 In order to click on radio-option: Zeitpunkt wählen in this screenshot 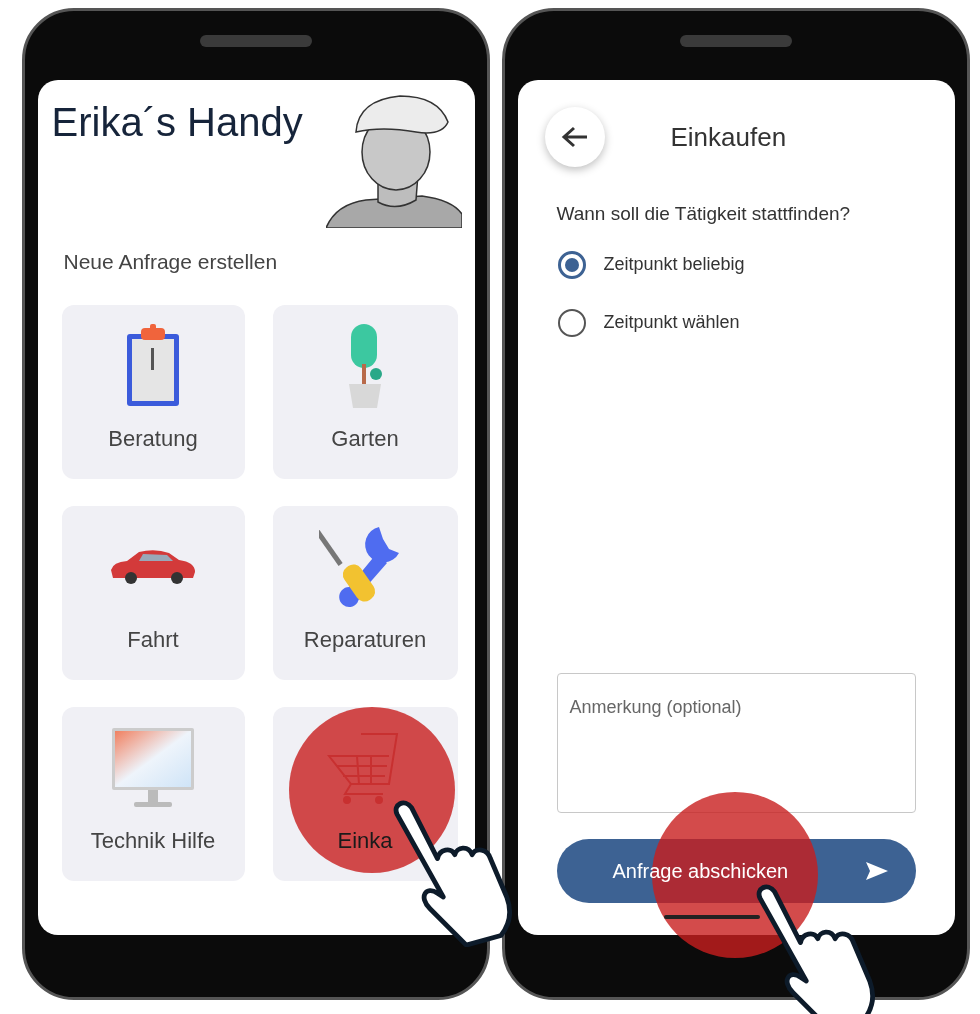, I will do `click(648, 322)`.